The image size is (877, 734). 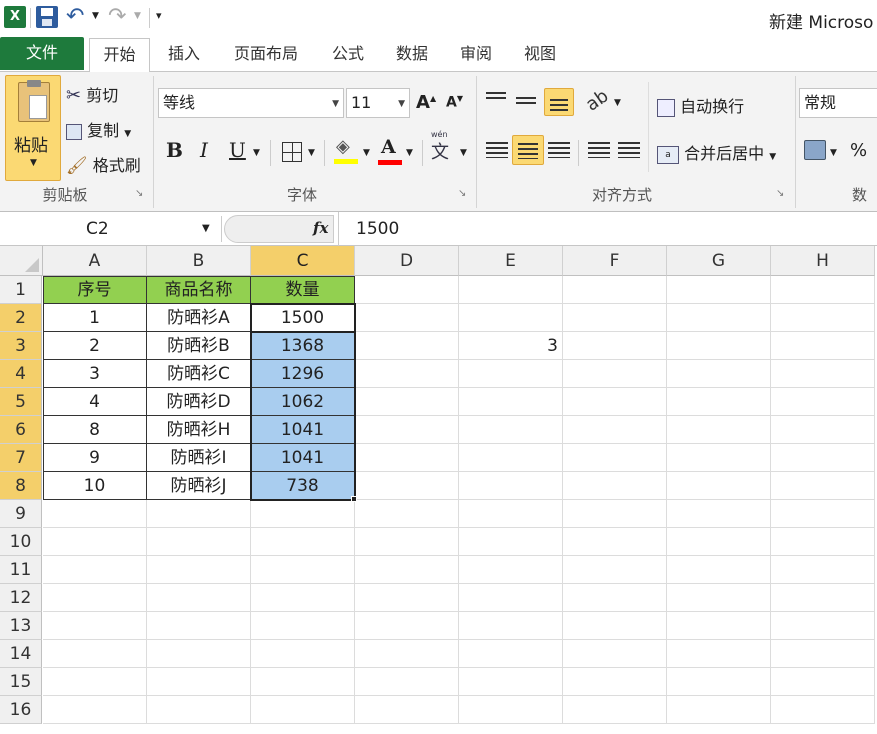 I want to click on column-header-f: F, so click(x=615, y=261).